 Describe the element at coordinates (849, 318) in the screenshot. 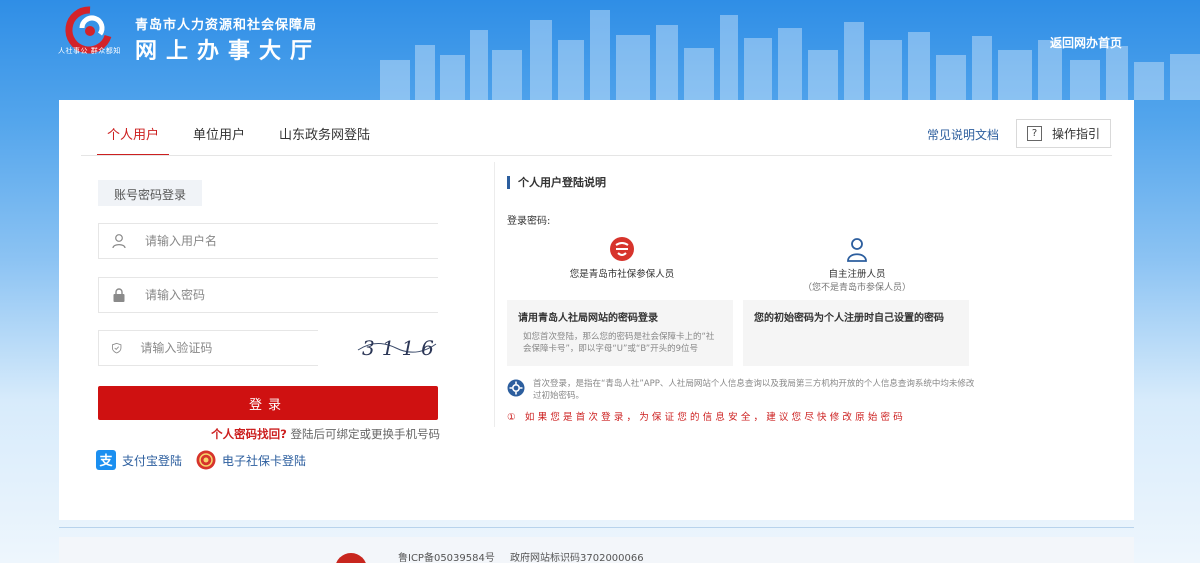

I see `registered-password-title: 您的初始密码为个人注册时自己设置的密码` at that location.